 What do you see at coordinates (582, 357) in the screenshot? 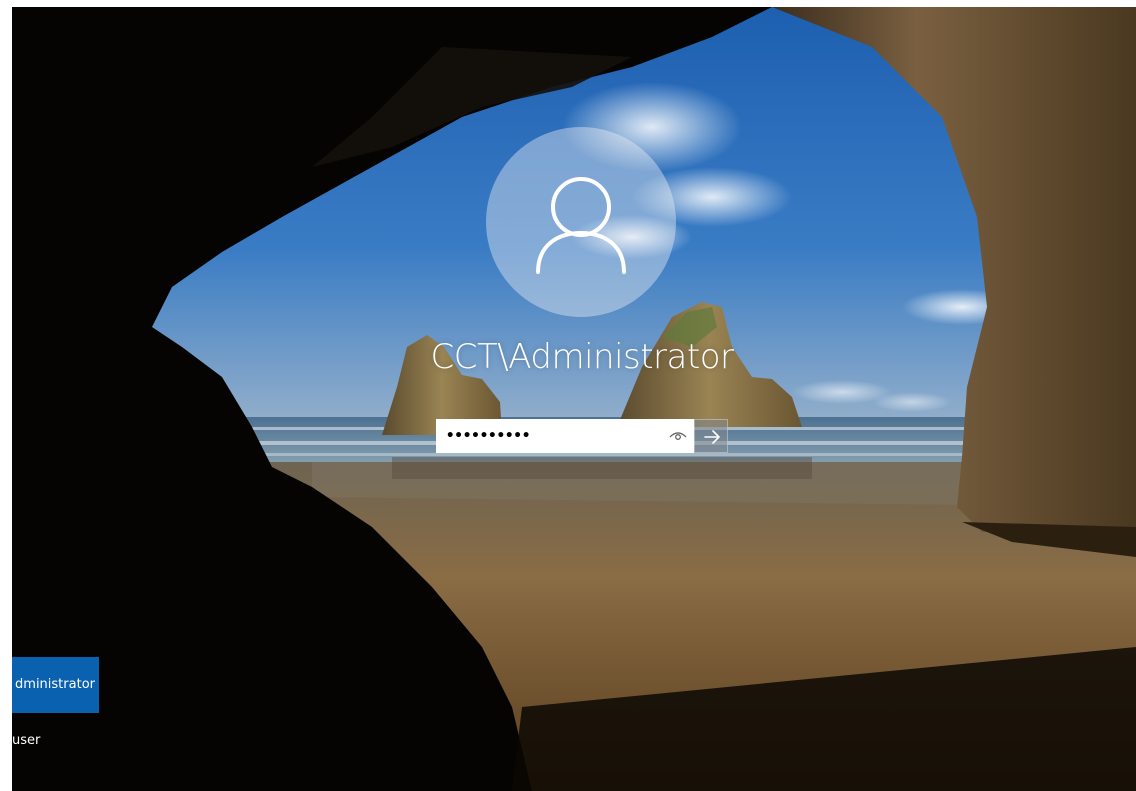
I see `username-label: CCT\Administrator` at bounding box center [582, 357].